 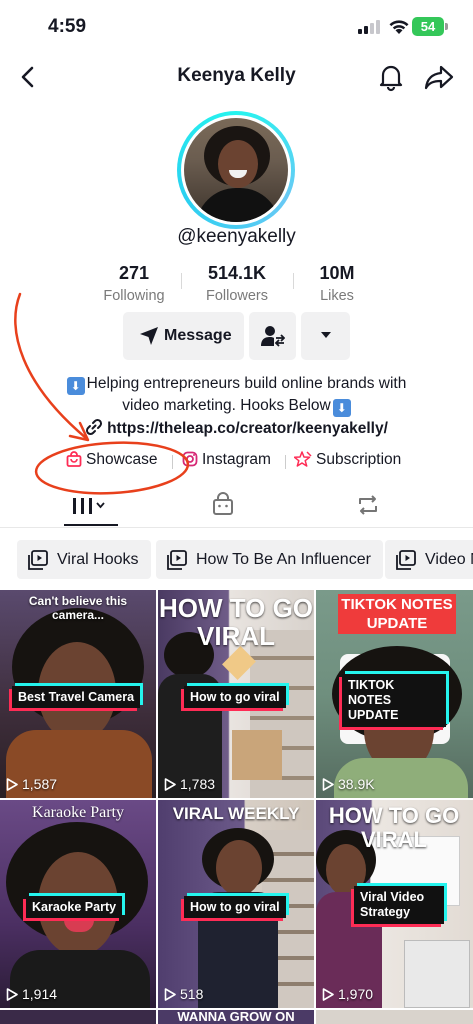 I want to click on bell-icon, so click(x=391, y=77).